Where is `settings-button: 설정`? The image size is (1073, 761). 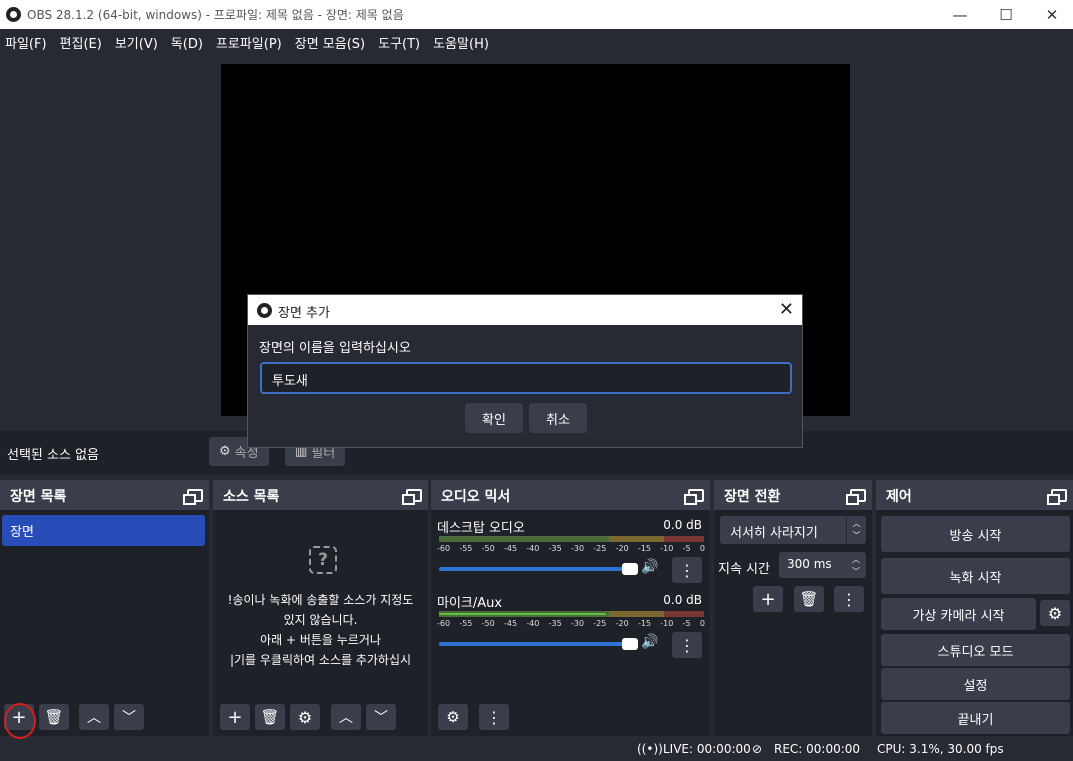
settings-button: 설정 is located at coordinates (975, 684).